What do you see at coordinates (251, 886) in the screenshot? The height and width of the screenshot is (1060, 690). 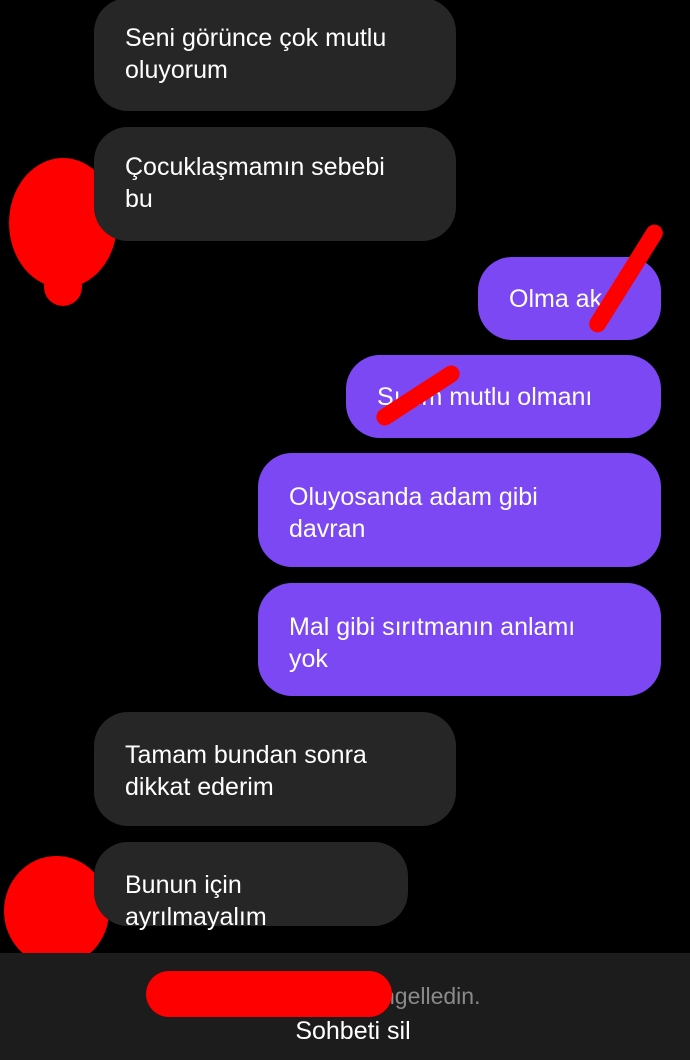 I see `incoming-message: Bunun için ayrılmayalım` at bounding box center [251, 886].